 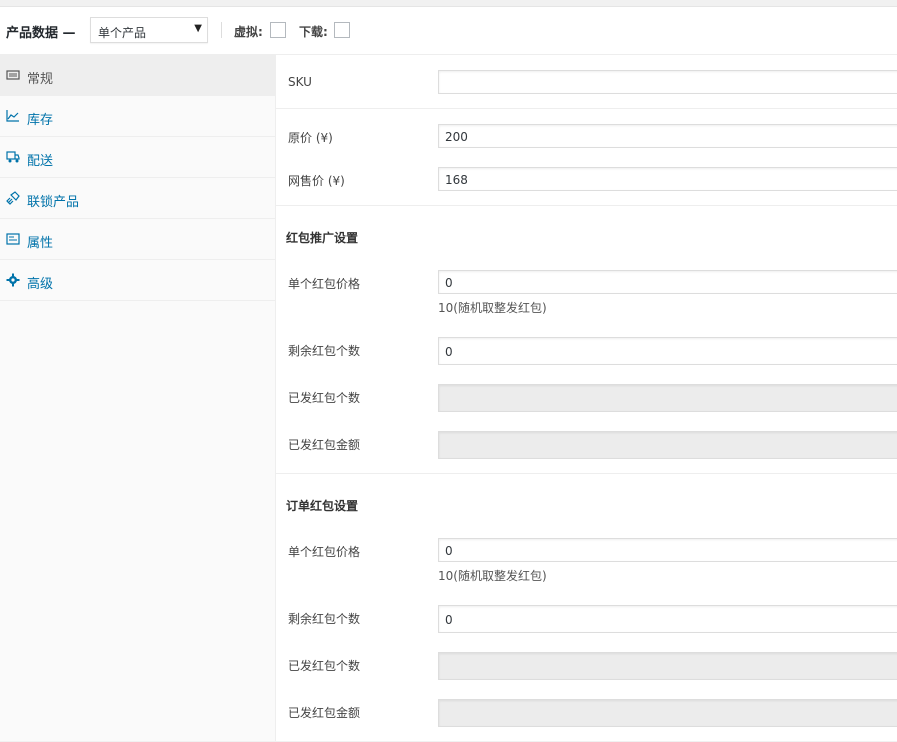 What do you see at coordinates (40, 120) in the screenshot?
I see `tab-inventory-label: 库存` at bounding box center [40, 120].